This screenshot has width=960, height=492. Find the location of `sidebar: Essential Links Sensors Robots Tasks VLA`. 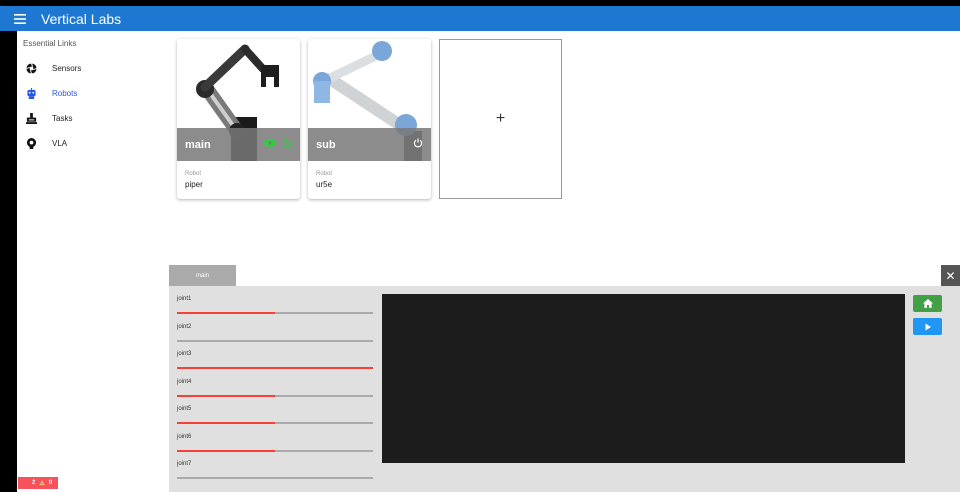

sidebar: Essential Links Sensors Robots Tasks VLA is located at coordinates (93, 261).